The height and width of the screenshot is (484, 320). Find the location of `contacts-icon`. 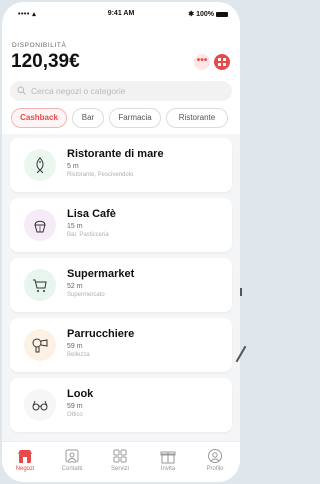

contacts-icon is located at coordinates (72, 456).